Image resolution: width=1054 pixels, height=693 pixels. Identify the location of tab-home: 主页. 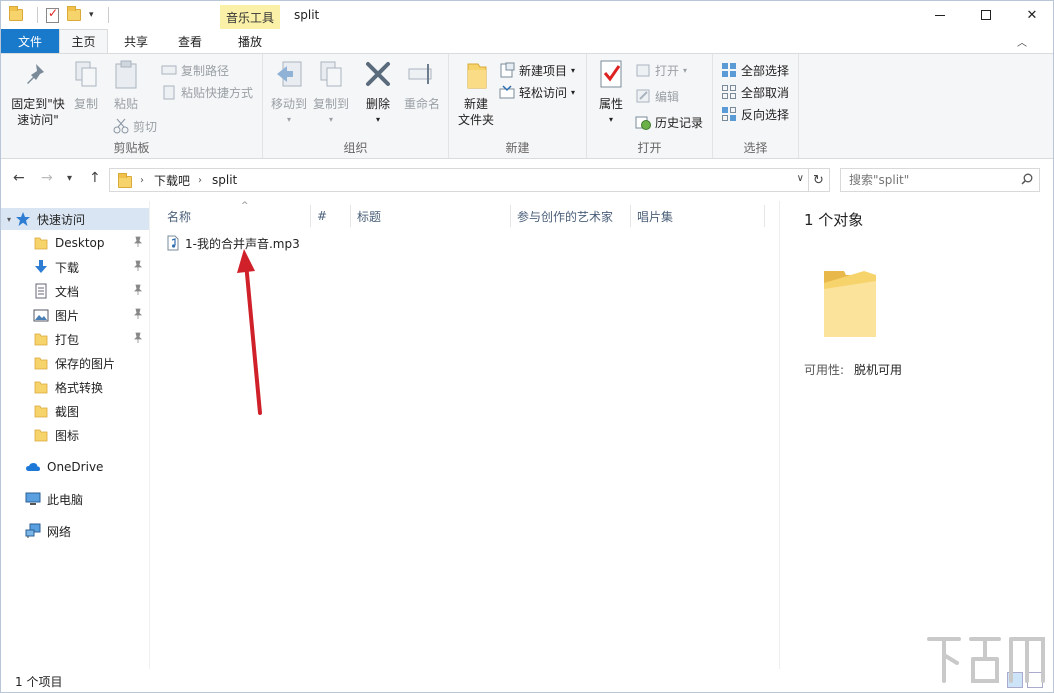
(83, 41).